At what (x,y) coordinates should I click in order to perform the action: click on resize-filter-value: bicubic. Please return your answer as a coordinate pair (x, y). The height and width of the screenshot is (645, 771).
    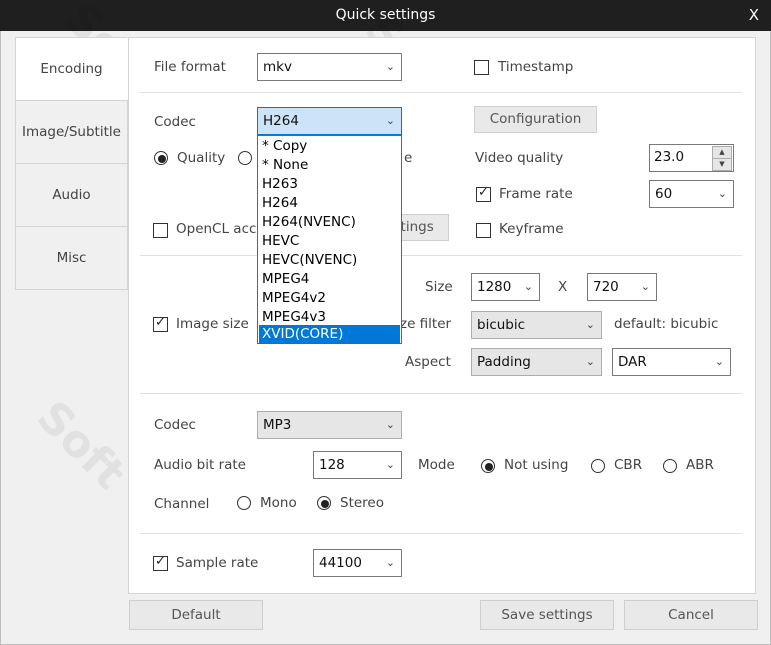
    Looking at the image, I should click on (501, 325).